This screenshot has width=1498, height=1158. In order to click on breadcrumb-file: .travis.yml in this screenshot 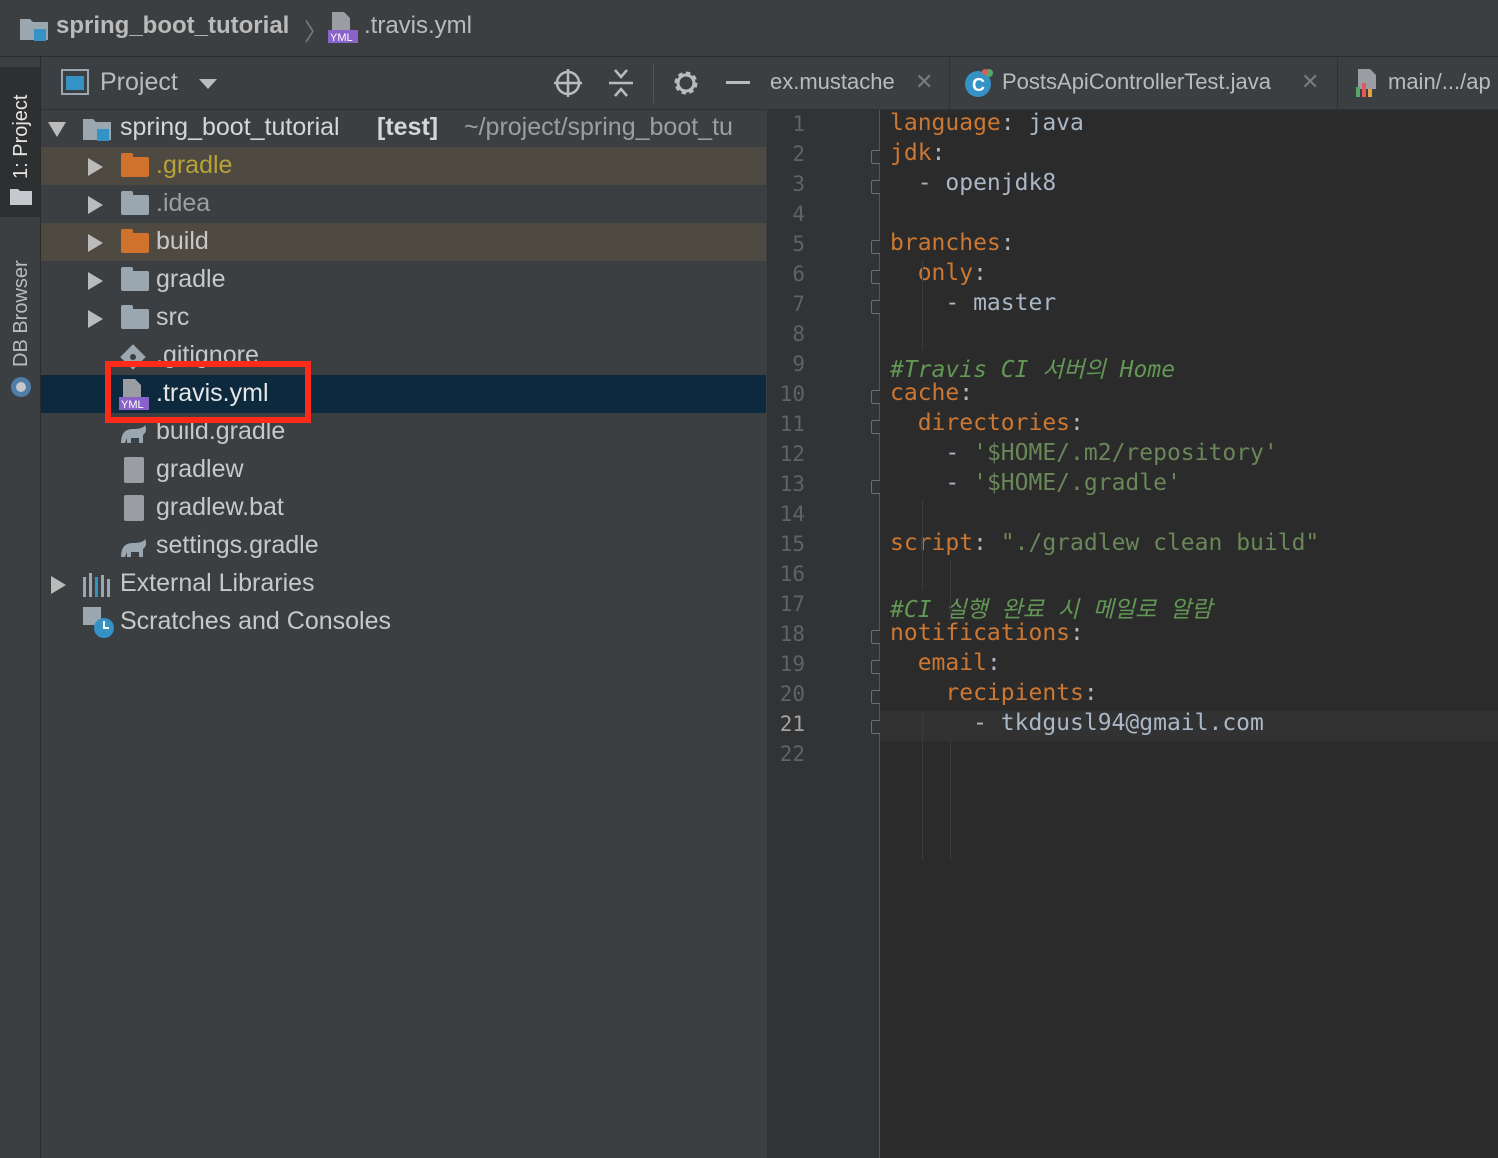, I will do `click(418, 26)`.